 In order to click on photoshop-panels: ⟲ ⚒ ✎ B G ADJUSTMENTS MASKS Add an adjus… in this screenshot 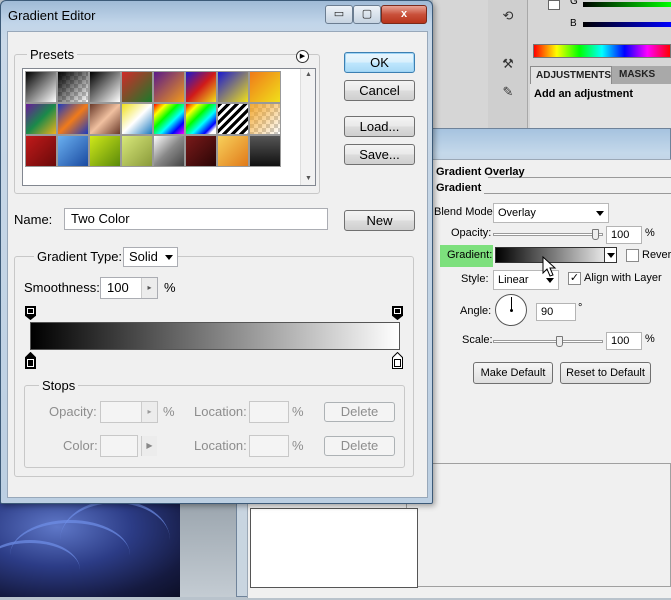, I will do `click(552, 65)`.